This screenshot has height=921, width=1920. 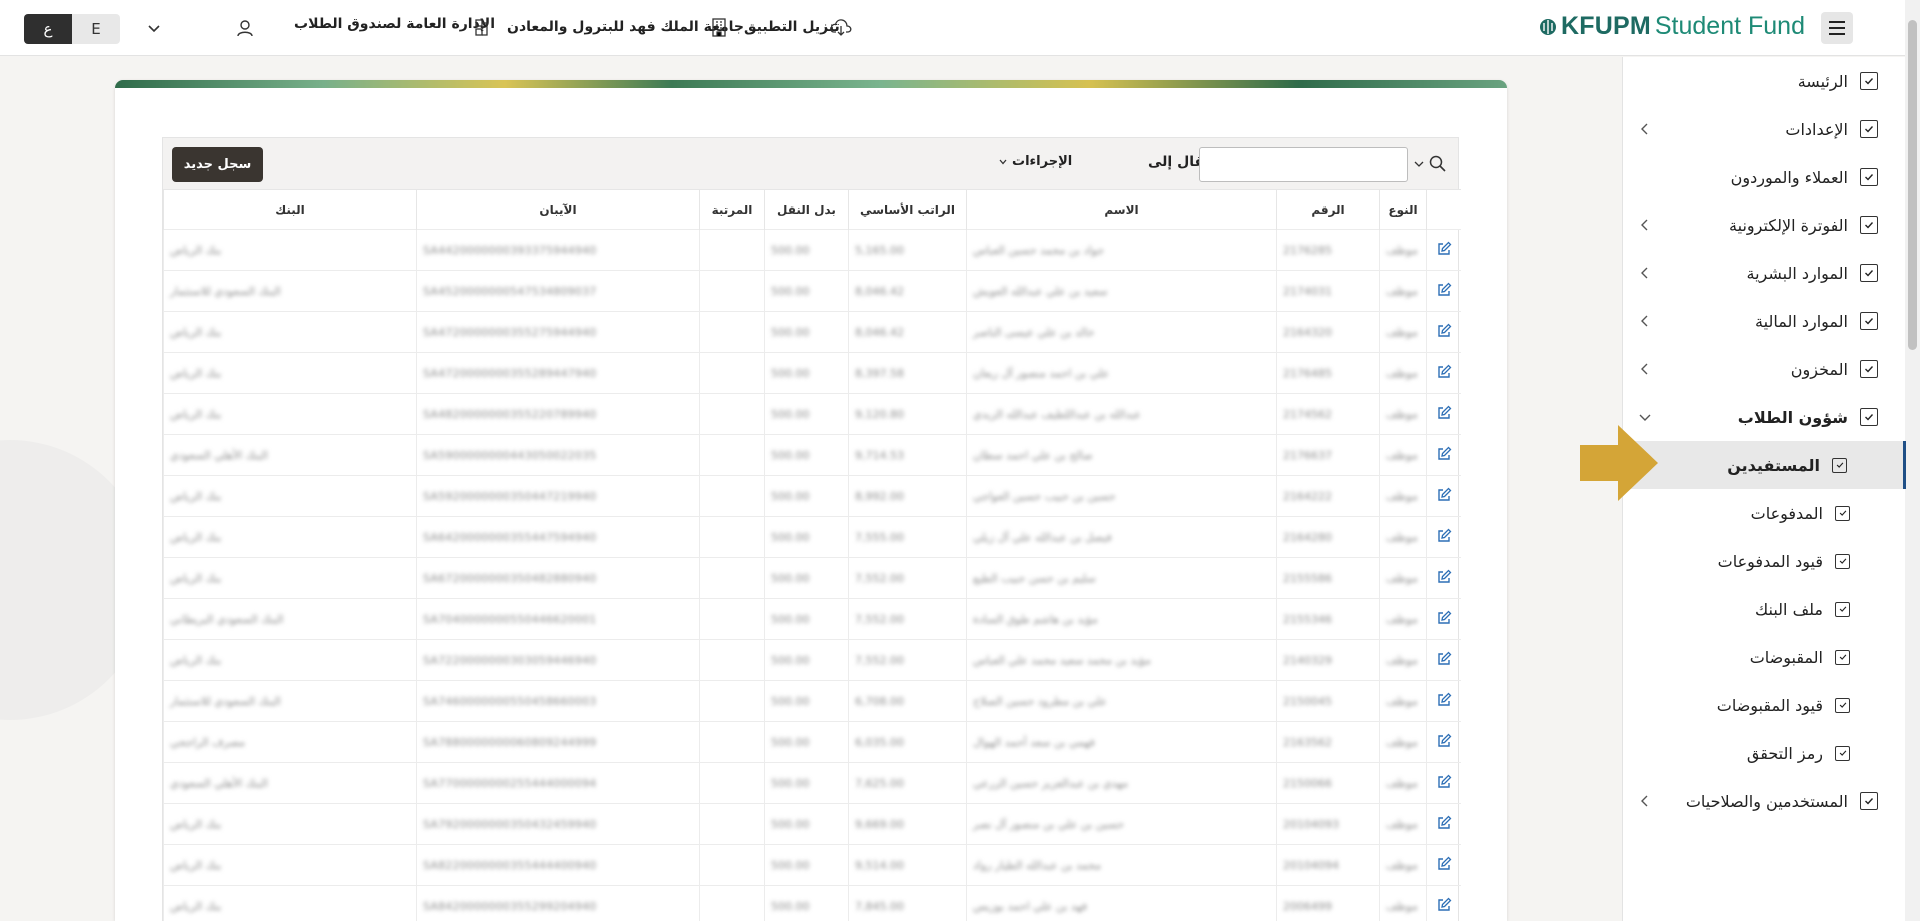 I want to click on column-header-number: الرقم, so click(x=1328, y=209).